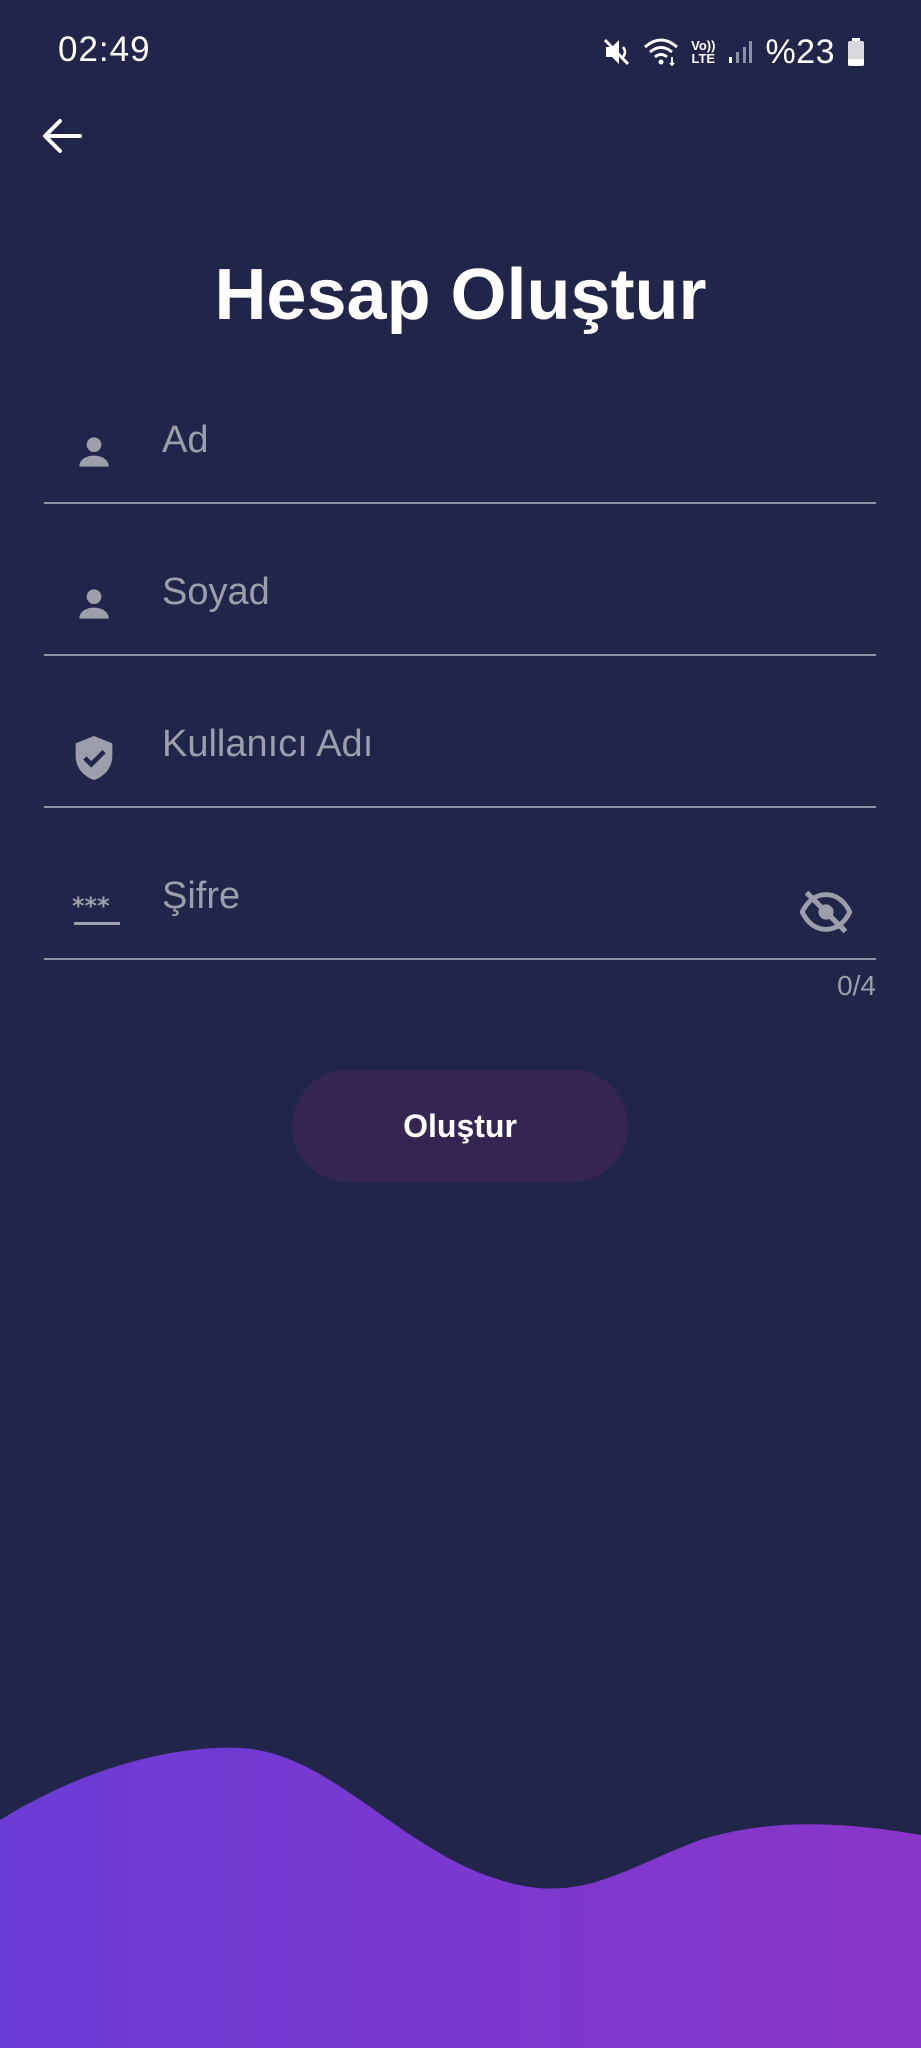 The image size is (921, 2048). I want to click on status-icons: Vo)) LTE %23, so click(734, 52).